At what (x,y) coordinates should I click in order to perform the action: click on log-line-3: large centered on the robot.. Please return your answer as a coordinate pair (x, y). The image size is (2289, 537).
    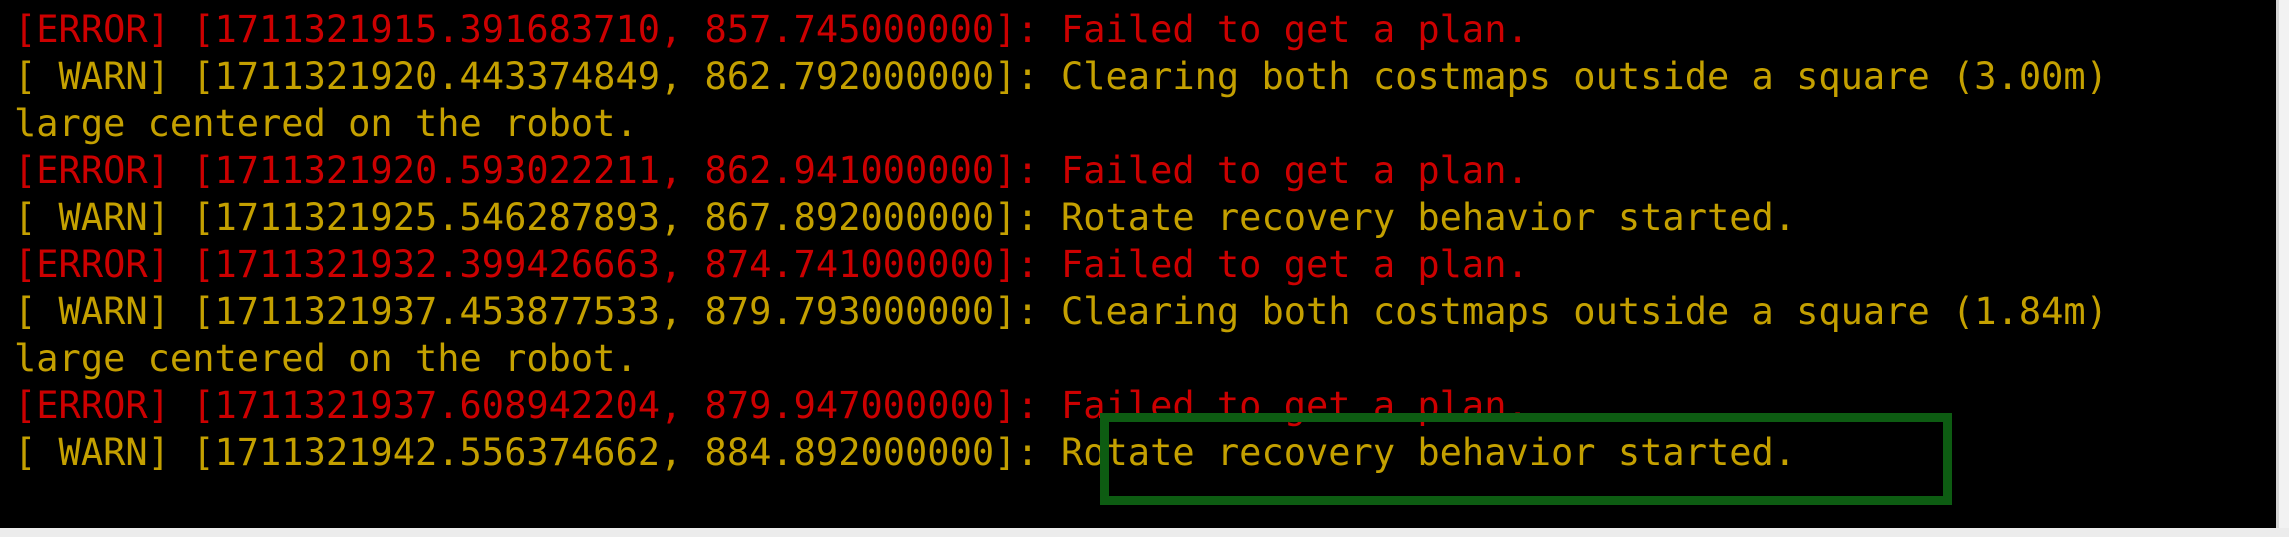
    Looking at the image, I should click on (326, 123).